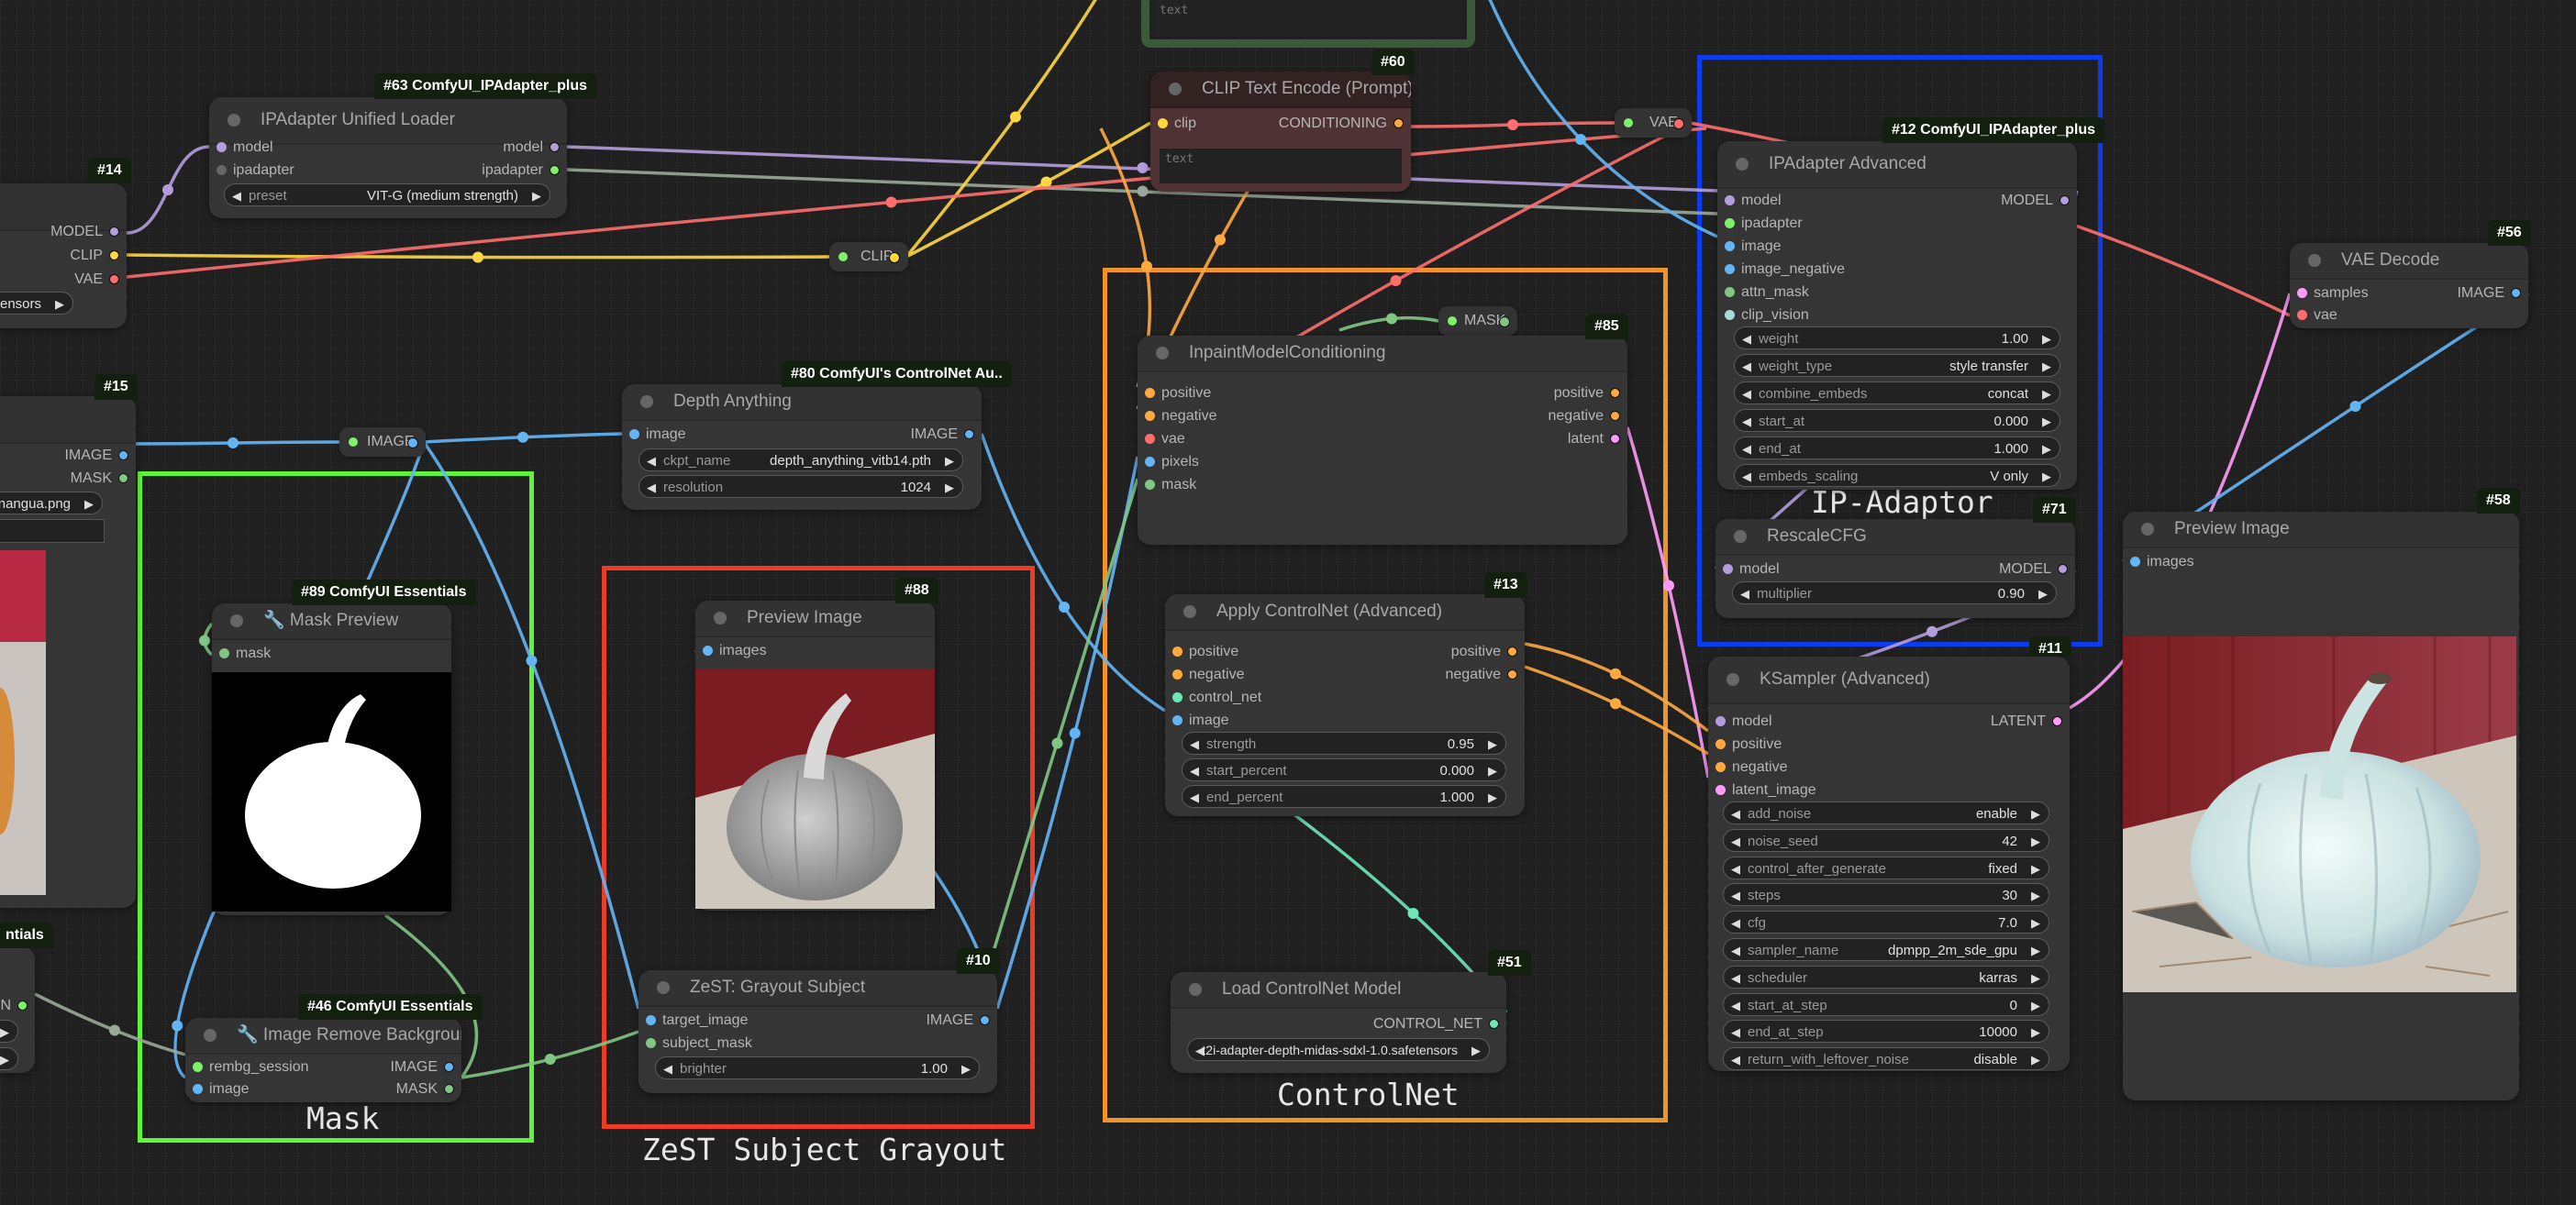 The width and height of the screenshot is (2576, 1205). I want to click on input-images: images, so click(2158, 561).